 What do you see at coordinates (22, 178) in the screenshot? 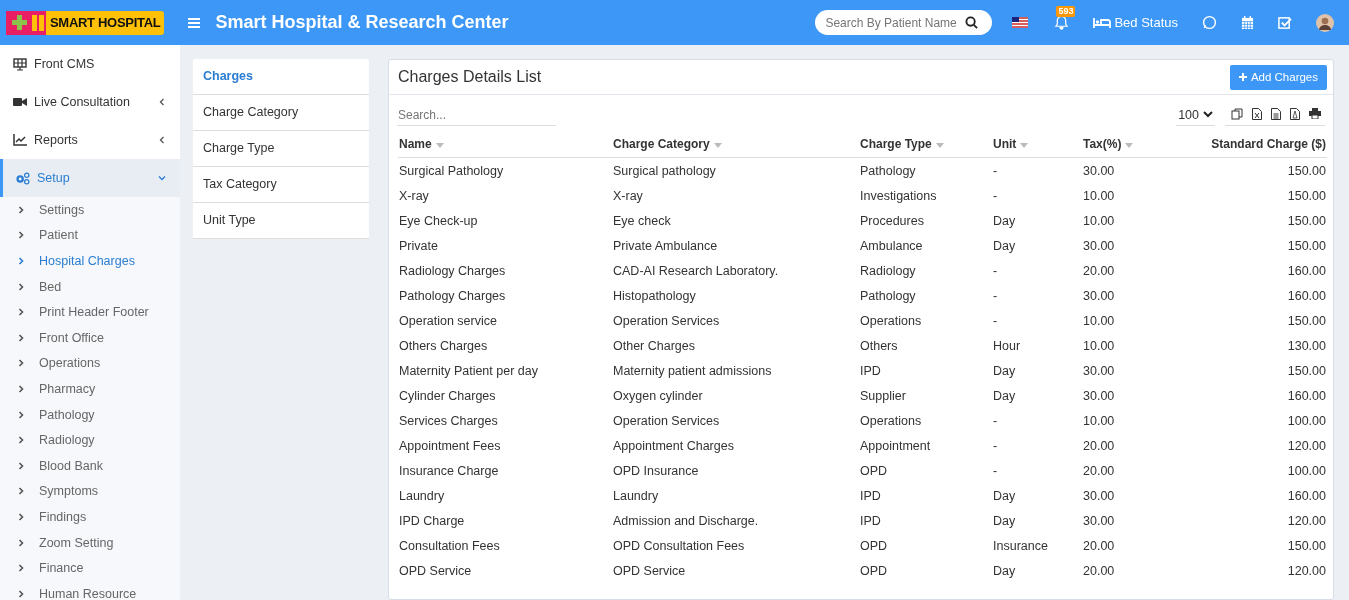
I see `gears-icon` at bounding box center [22, 178].